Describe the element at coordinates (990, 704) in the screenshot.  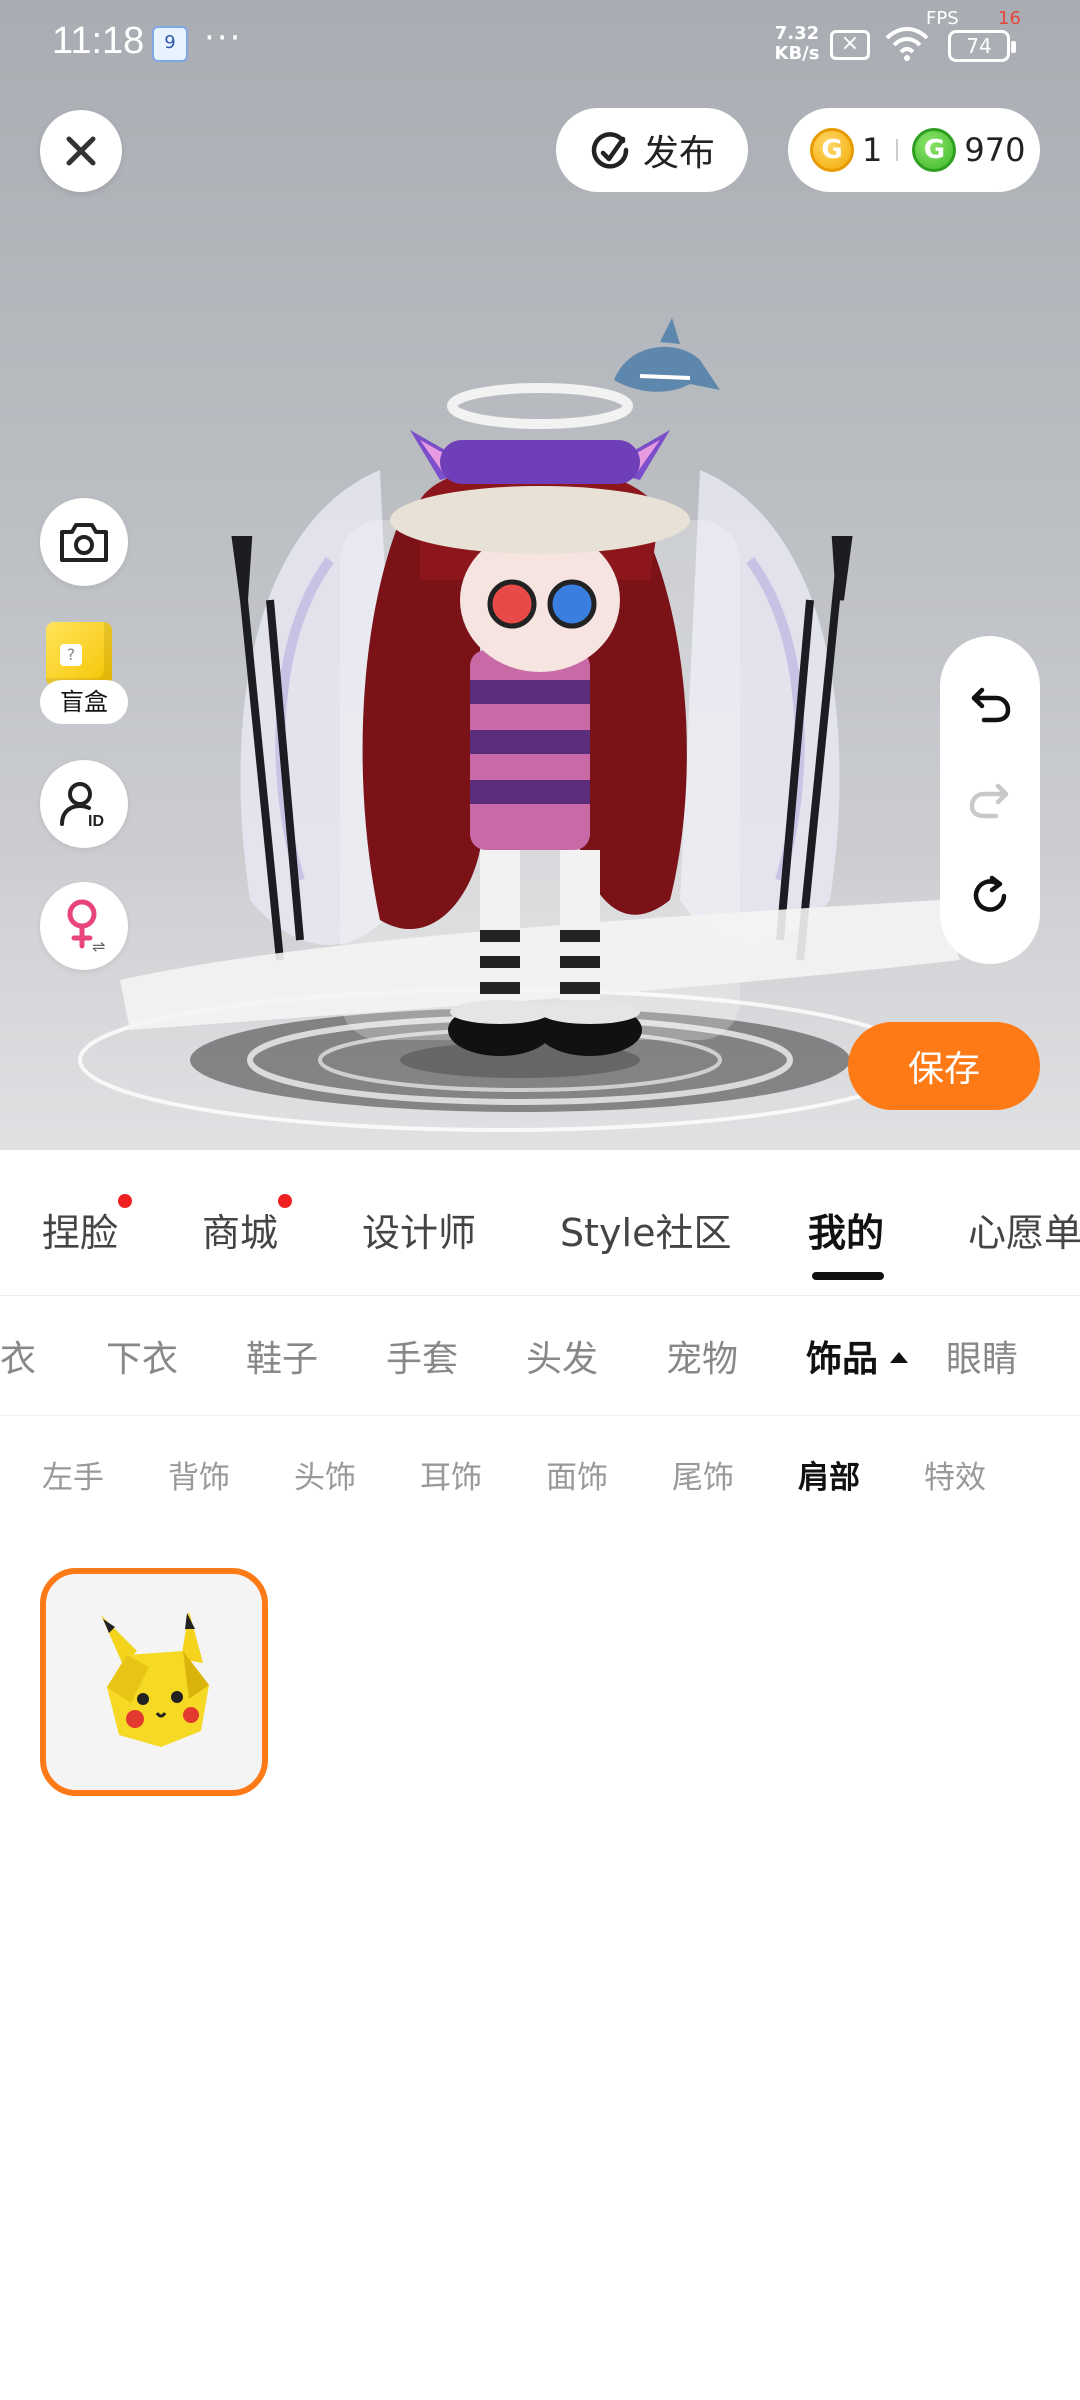
I see `undo-icon` at that location.